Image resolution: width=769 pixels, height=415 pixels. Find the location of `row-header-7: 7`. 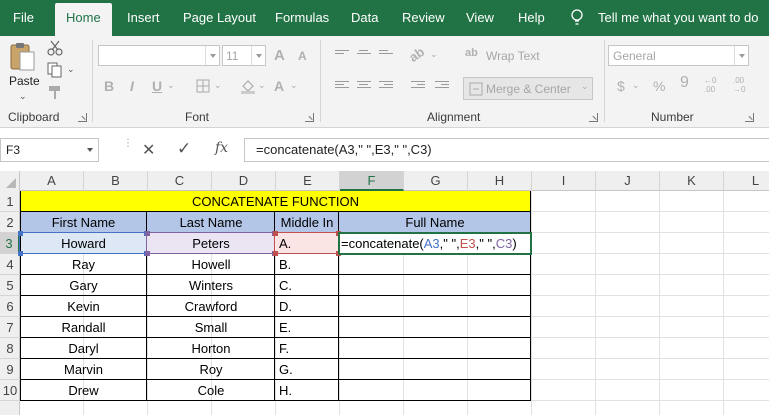

row-header-7: 7 is located at coordinates (10, 327).